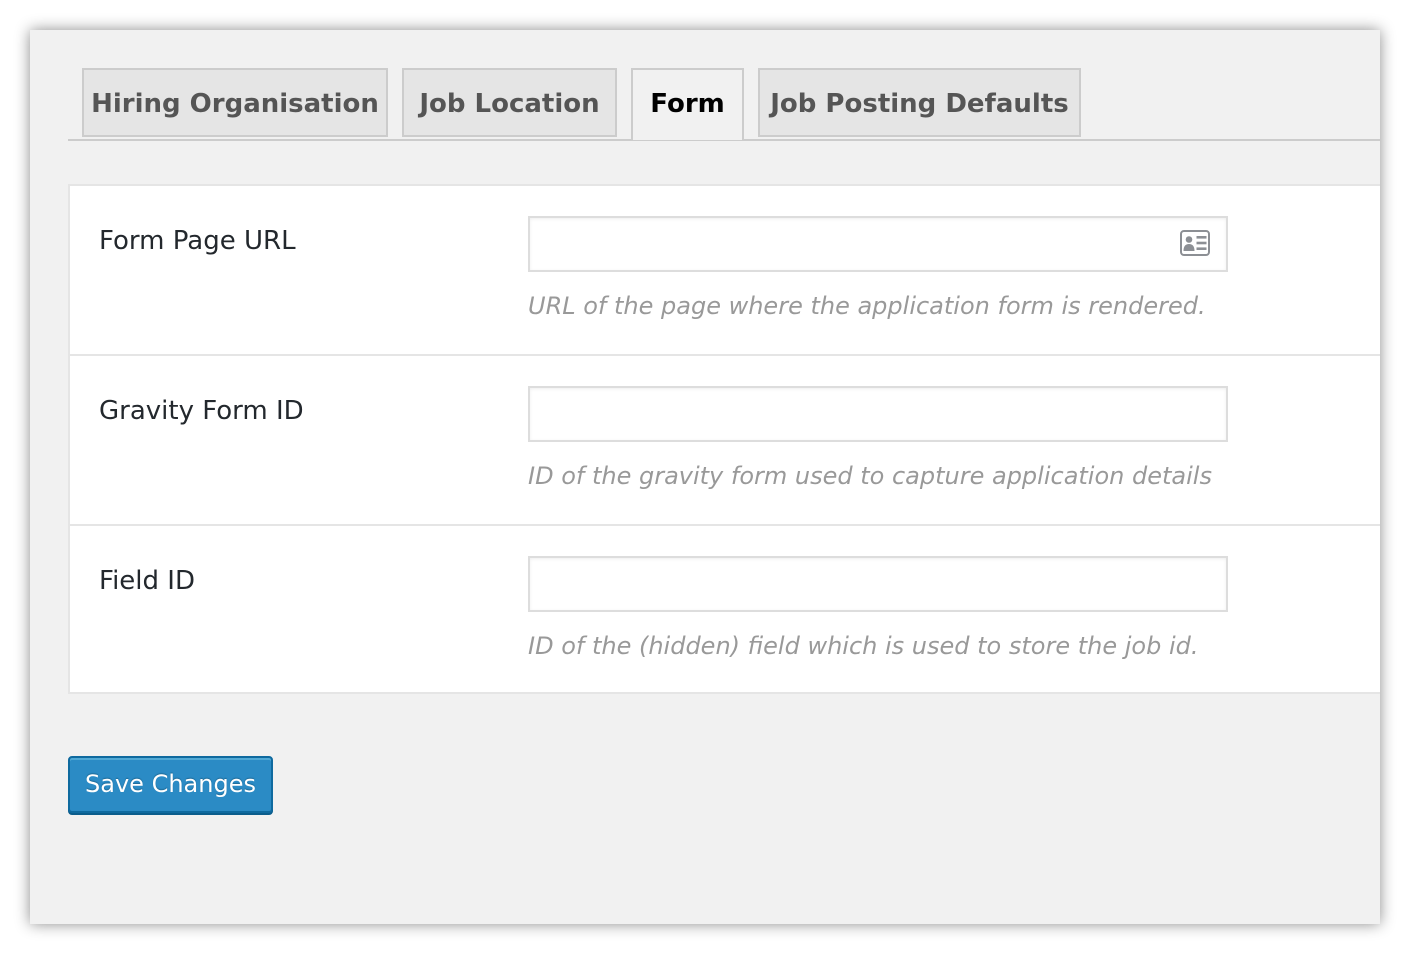 Image resolution: width=1410 pixels, height=954 pixels. What do you see at coordinates (878, 244) in the screenshot?
I see `form-page-url-input` at bounding box center [878, 244].